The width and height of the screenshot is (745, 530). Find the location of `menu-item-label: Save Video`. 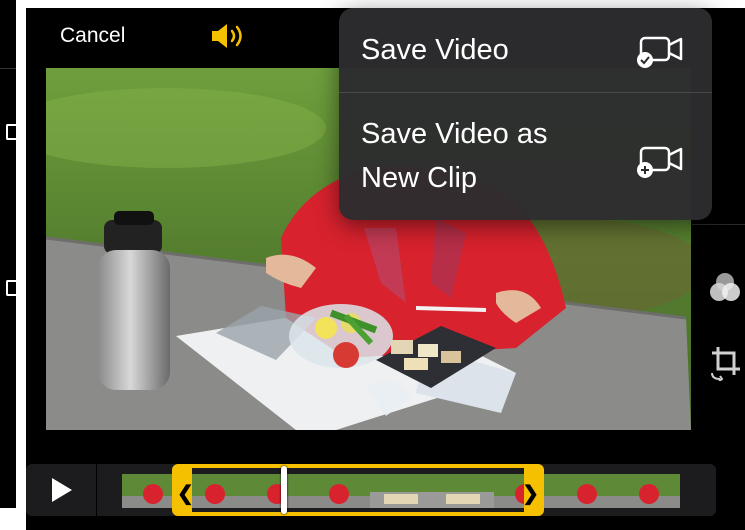

menu-item-label: Save Video is located at coordinates (435, 50).